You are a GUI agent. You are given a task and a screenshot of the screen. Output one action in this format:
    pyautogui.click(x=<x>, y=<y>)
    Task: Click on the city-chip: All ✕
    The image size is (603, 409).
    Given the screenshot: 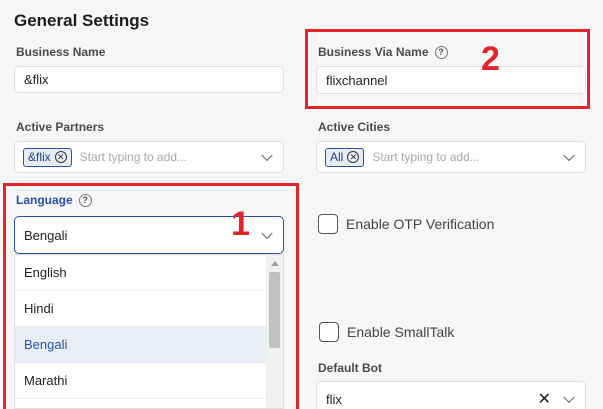 What is the action you would take?
    pyautogui.click(x=345, y=157)
    